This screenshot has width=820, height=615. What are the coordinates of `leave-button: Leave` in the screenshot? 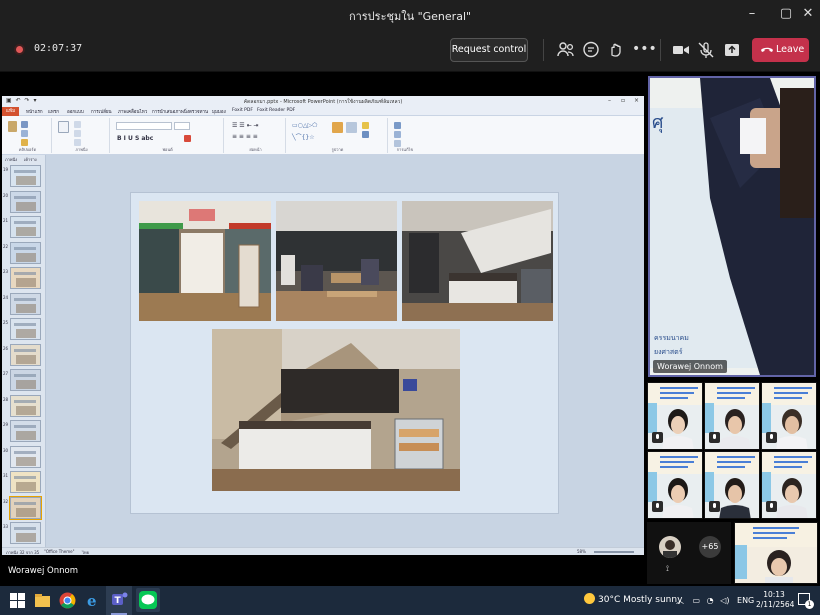 It's located at (780, 50).